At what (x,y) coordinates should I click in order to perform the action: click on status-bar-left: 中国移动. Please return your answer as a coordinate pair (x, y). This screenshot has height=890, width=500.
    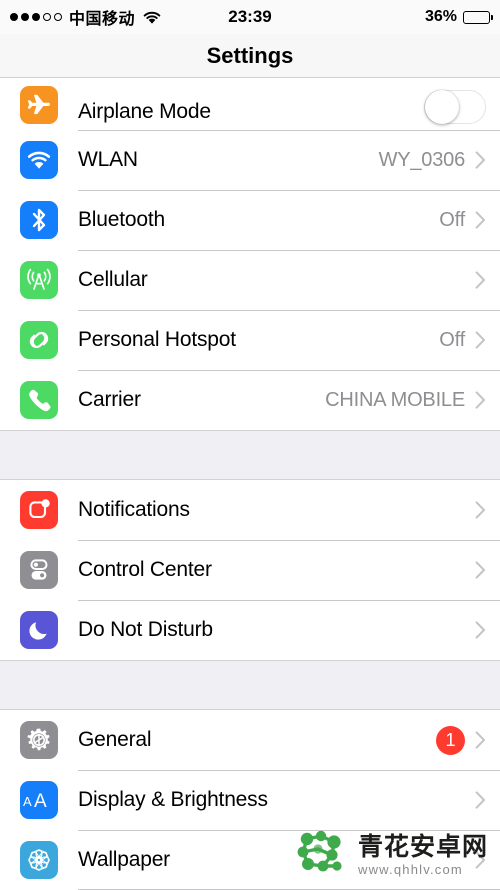
    Looking at the image, I should click on (86, 17).